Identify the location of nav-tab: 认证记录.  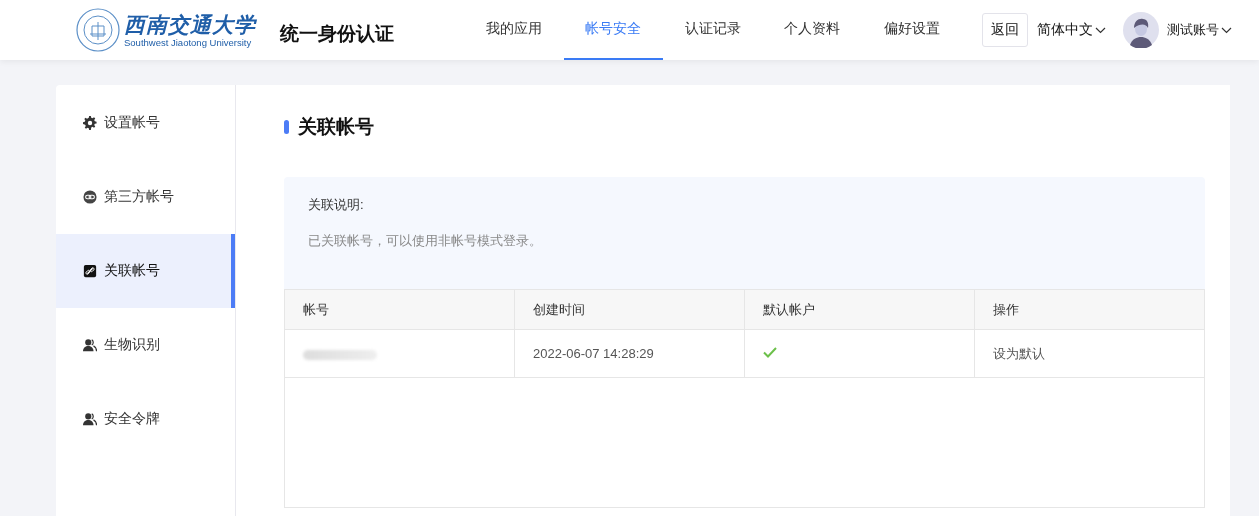
(713, 30).